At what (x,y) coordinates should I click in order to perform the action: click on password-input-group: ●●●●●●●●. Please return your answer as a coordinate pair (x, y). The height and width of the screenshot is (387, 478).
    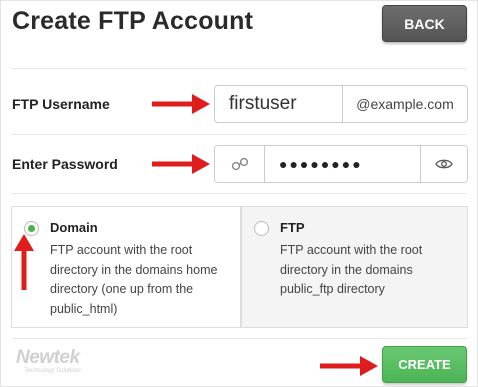
    Looking at the image, I should click on (341, 164).